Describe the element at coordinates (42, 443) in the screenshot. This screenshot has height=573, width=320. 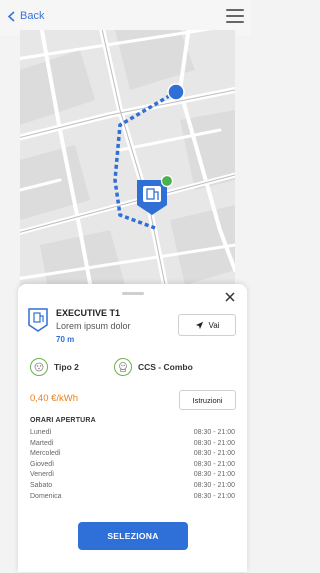
I see `day-label: Martedì` at that location.